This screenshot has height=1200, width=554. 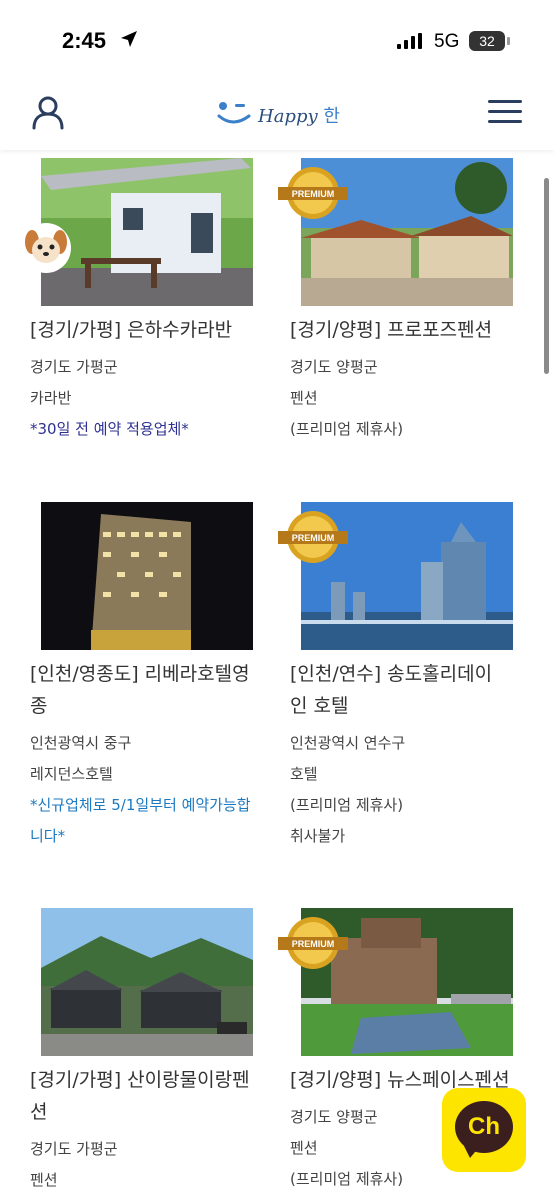 What do you see at coordinates (150, 690) in the screenshot?
I see `listing-title: [인천/영종도] 리베라호텔영 종` at bounding box center [150, 690].